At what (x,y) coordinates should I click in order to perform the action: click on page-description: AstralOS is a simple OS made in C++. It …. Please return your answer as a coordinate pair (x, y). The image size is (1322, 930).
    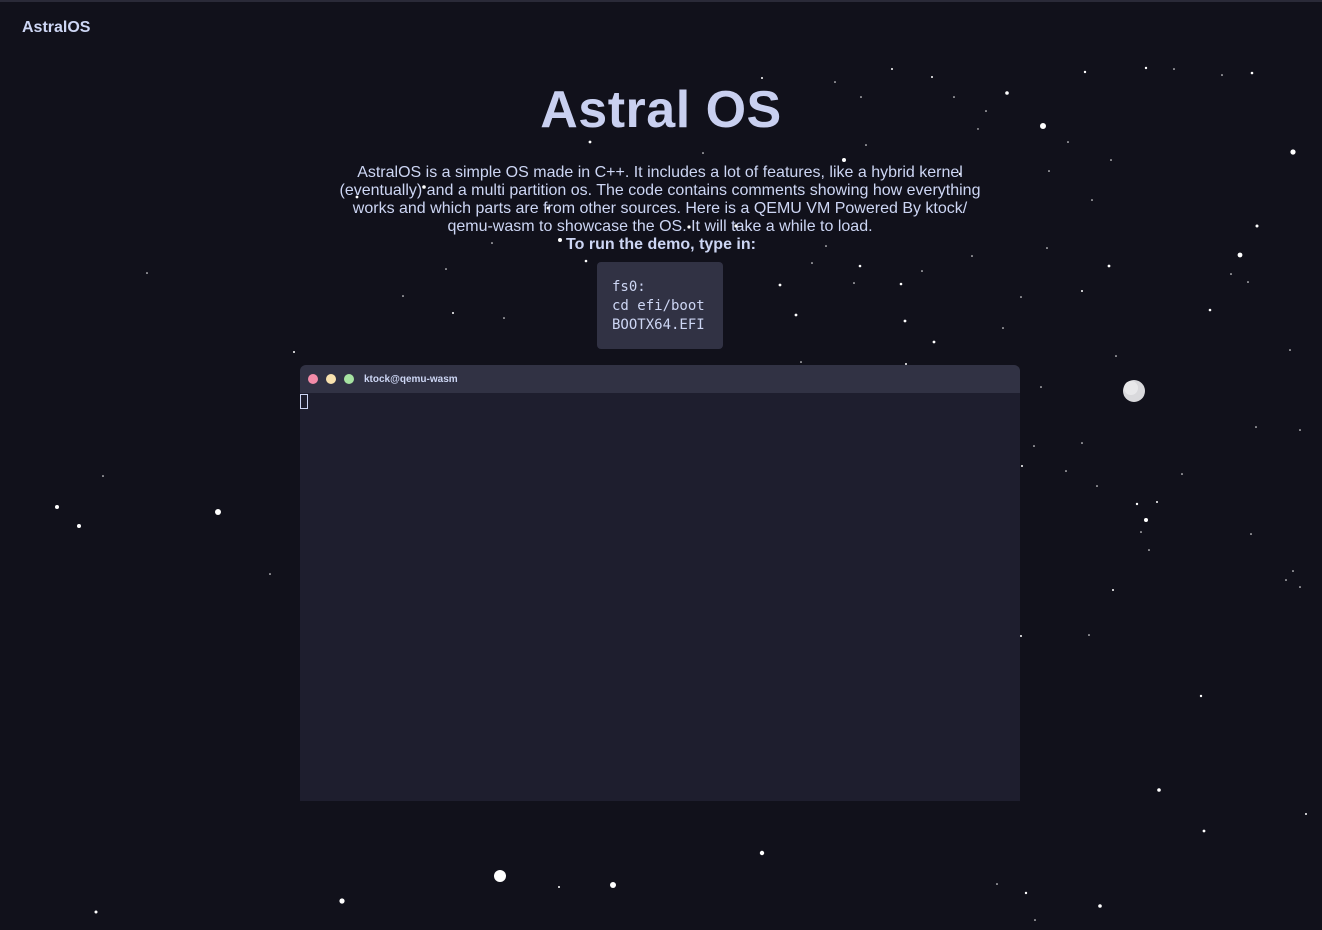
    Looking at the image, I should click on (660, 199).